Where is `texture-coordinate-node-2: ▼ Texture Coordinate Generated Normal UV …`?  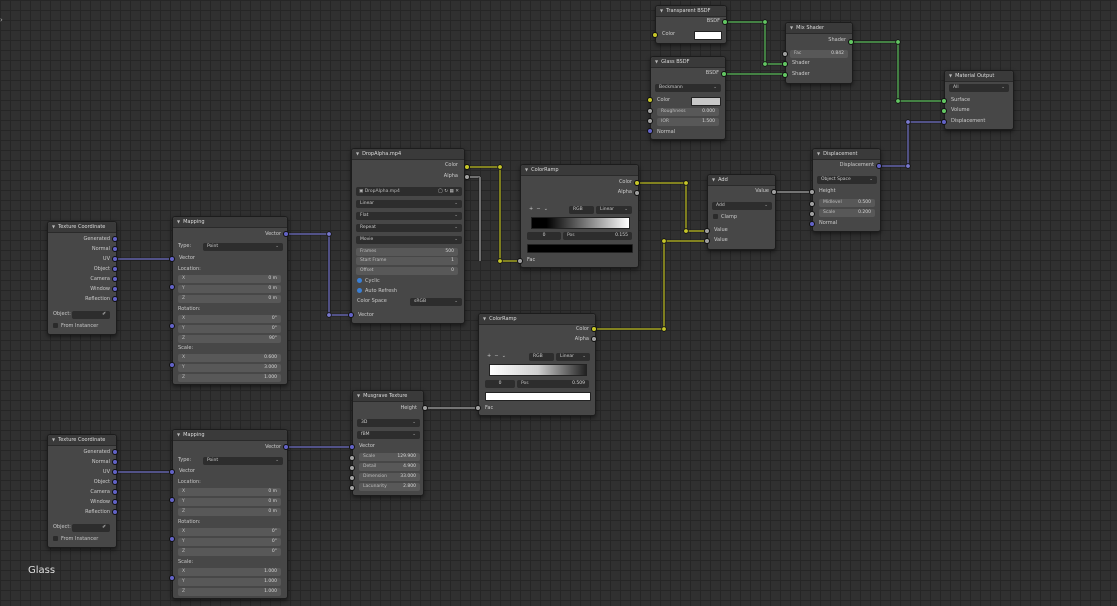
texture-coordinate-node-2: ▼ Texture Coordinate Generated Normal UV … is located at coordinates (82, 491).